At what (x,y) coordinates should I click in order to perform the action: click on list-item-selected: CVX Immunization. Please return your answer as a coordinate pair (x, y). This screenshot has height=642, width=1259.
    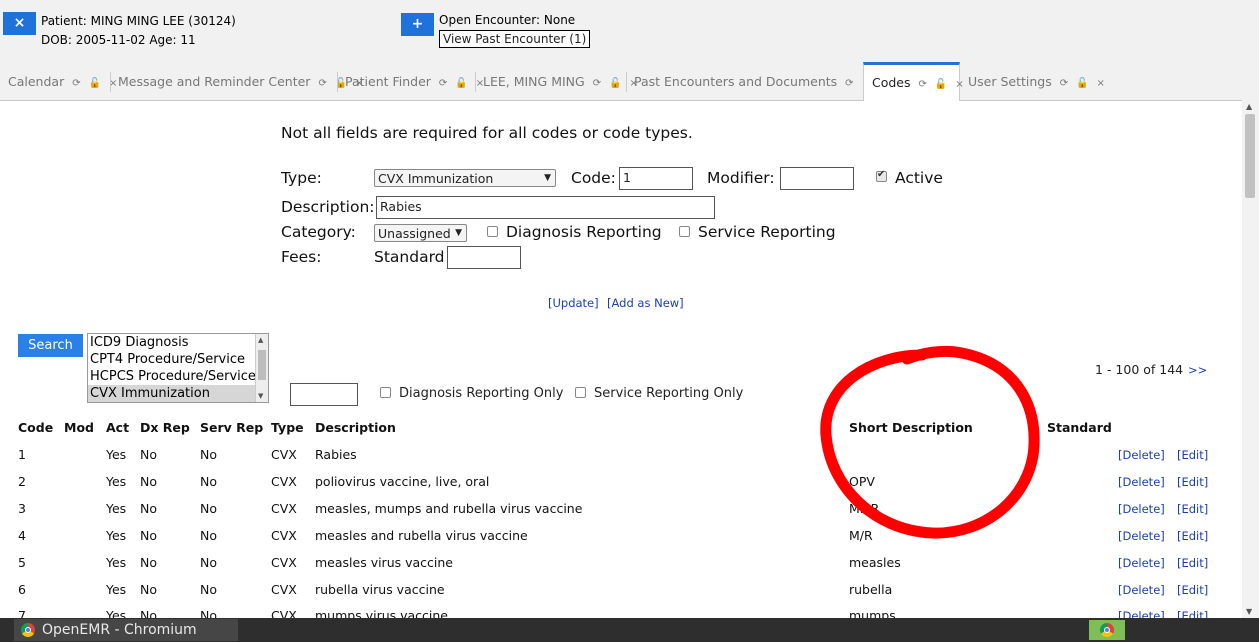
    Looking at the image, I should click on (178, 393).